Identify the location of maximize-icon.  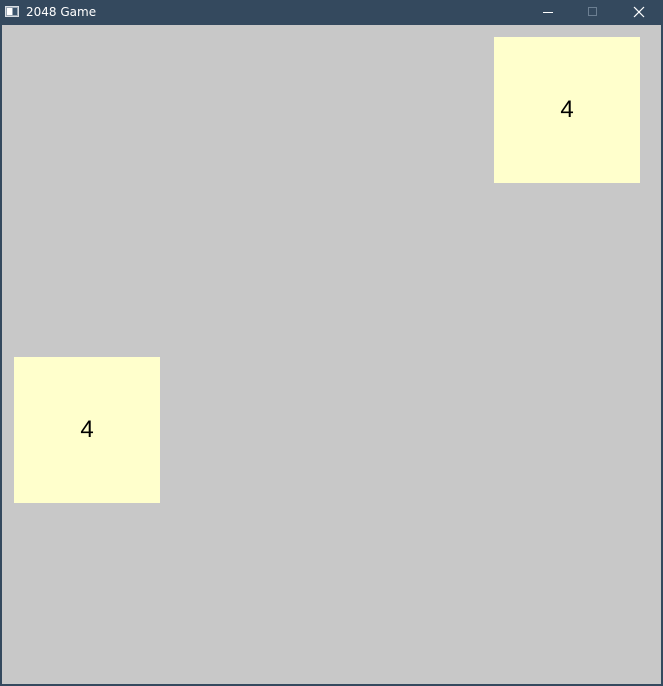
(592, 11).